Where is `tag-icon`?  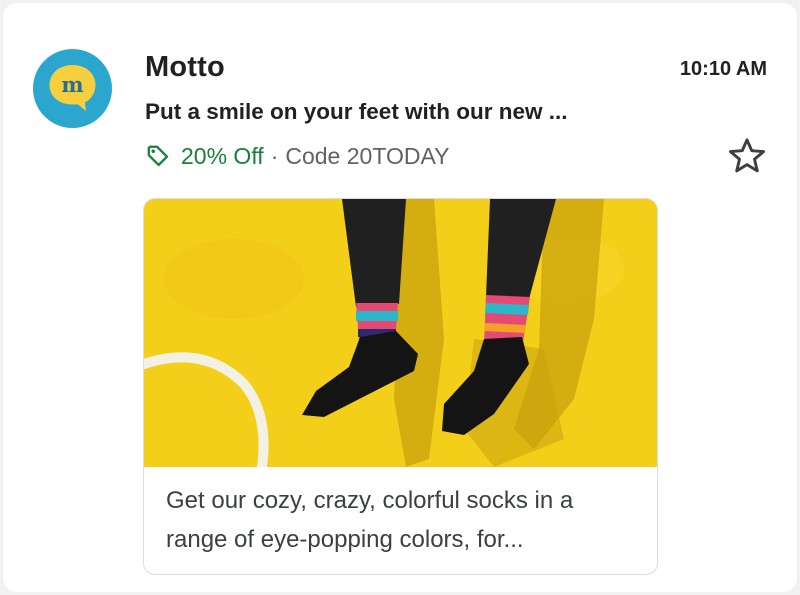 tag-icon is located at coordinates (158, 156).